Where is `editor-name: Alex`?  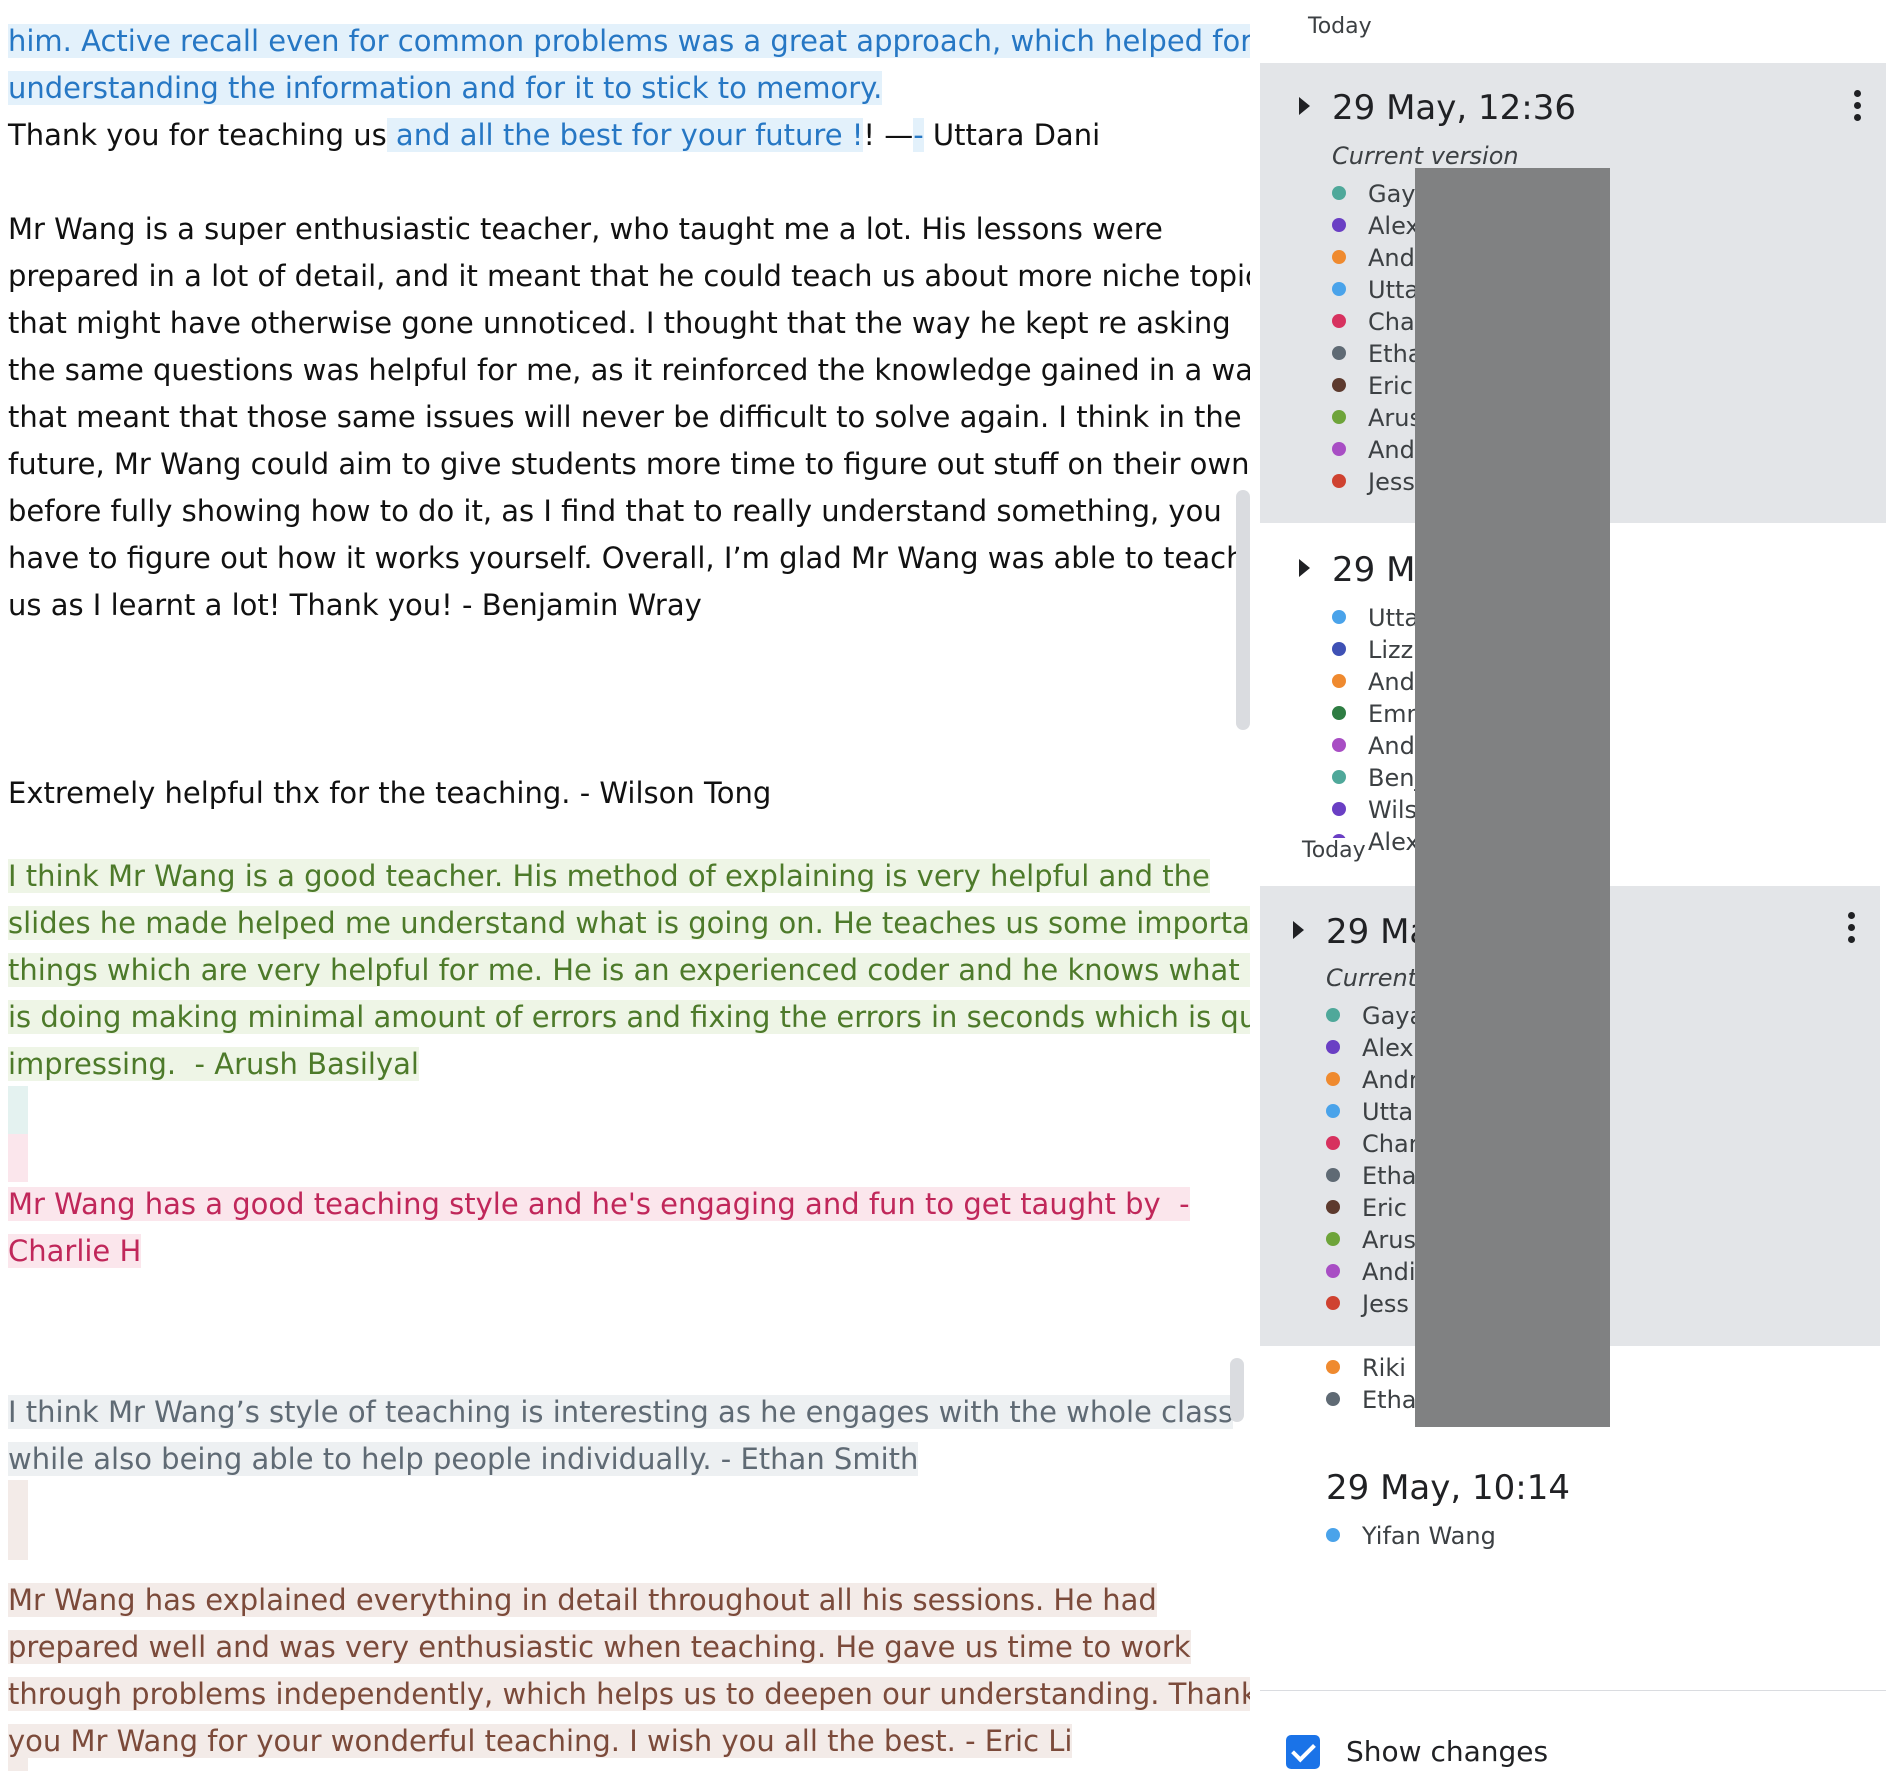 editor-name: Alex is located at coordinates (1394, 226).